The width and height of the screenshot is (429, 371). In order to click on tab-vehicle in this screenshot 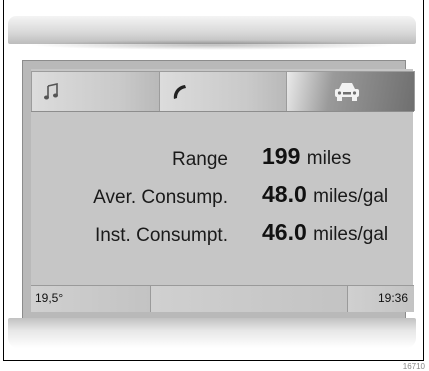, I will do `click(351, 91)`.